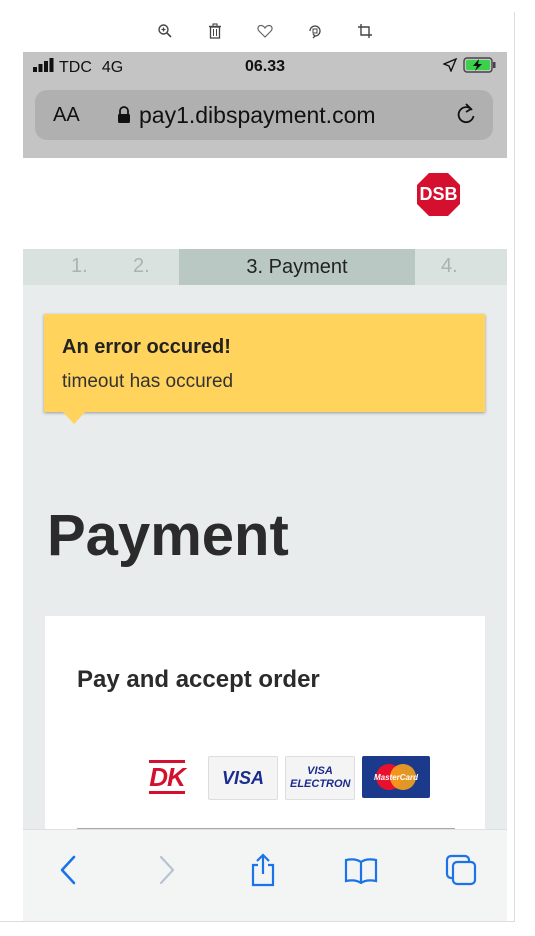  Describe the element at coordinates (74, 417) in the screenshot. I see `error-pointer` at that location.